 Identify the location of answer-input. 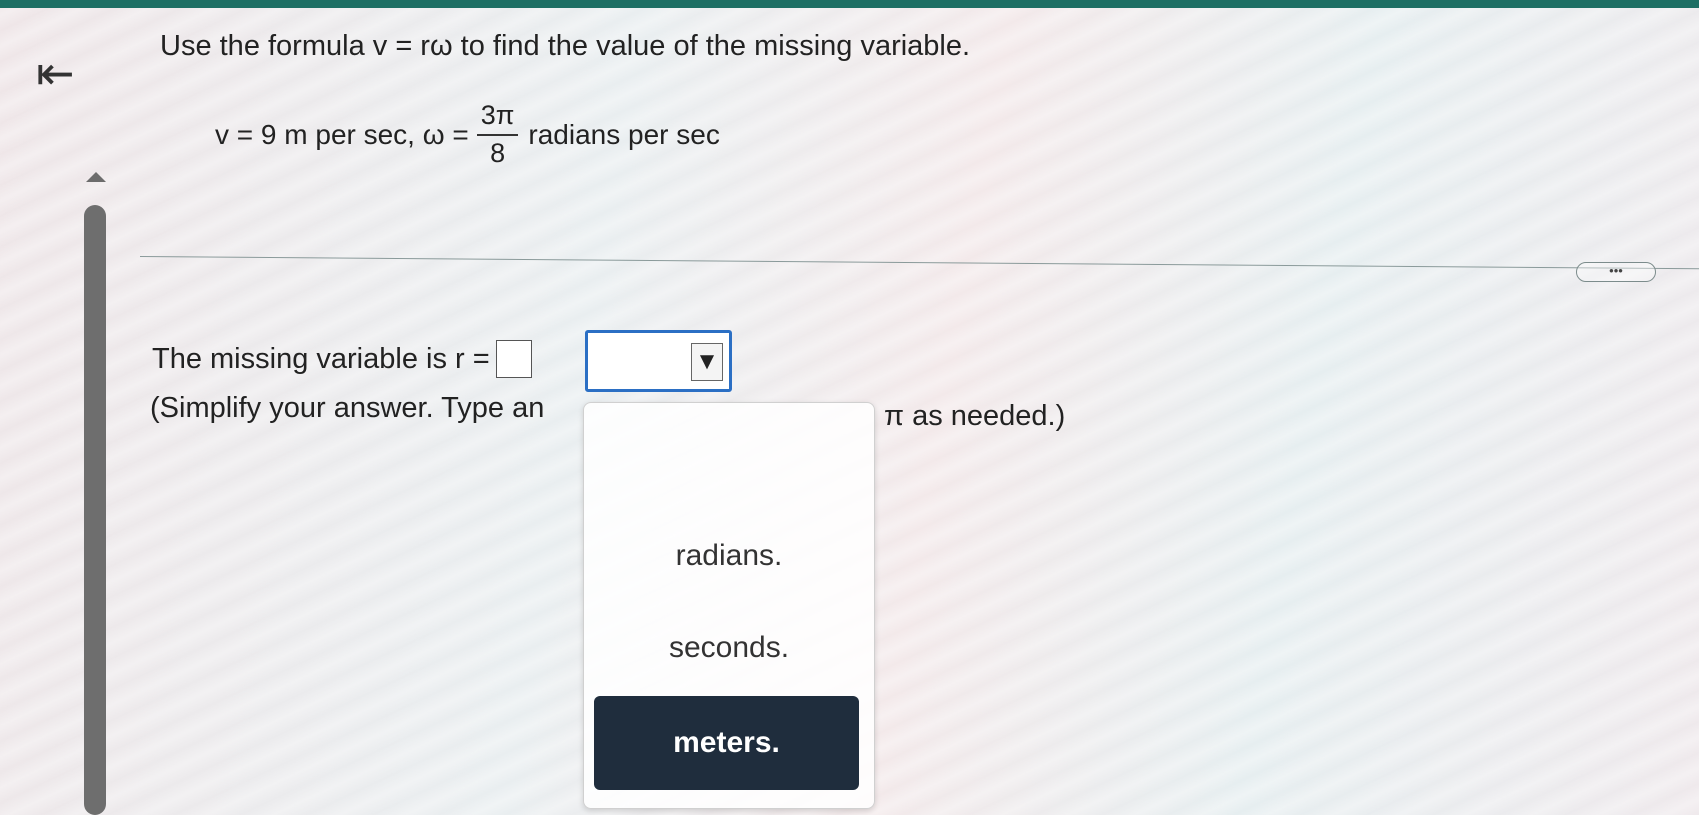
(513, 359).